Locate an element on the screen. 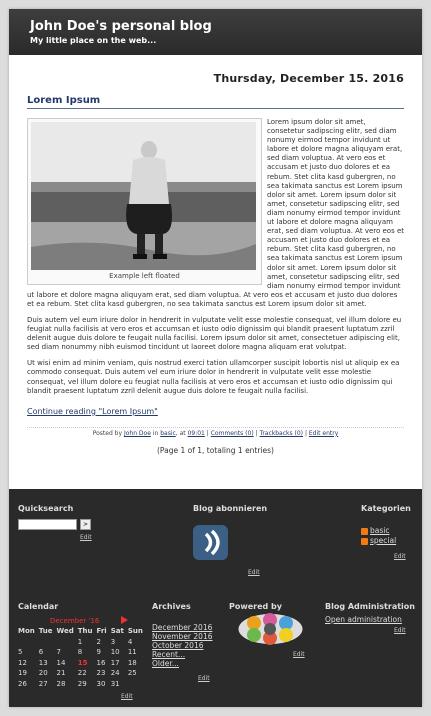 The image size is (431, 716). pagination: (Page 1 of 1, totaling 1 entries) is located at coordinates (215, 450).